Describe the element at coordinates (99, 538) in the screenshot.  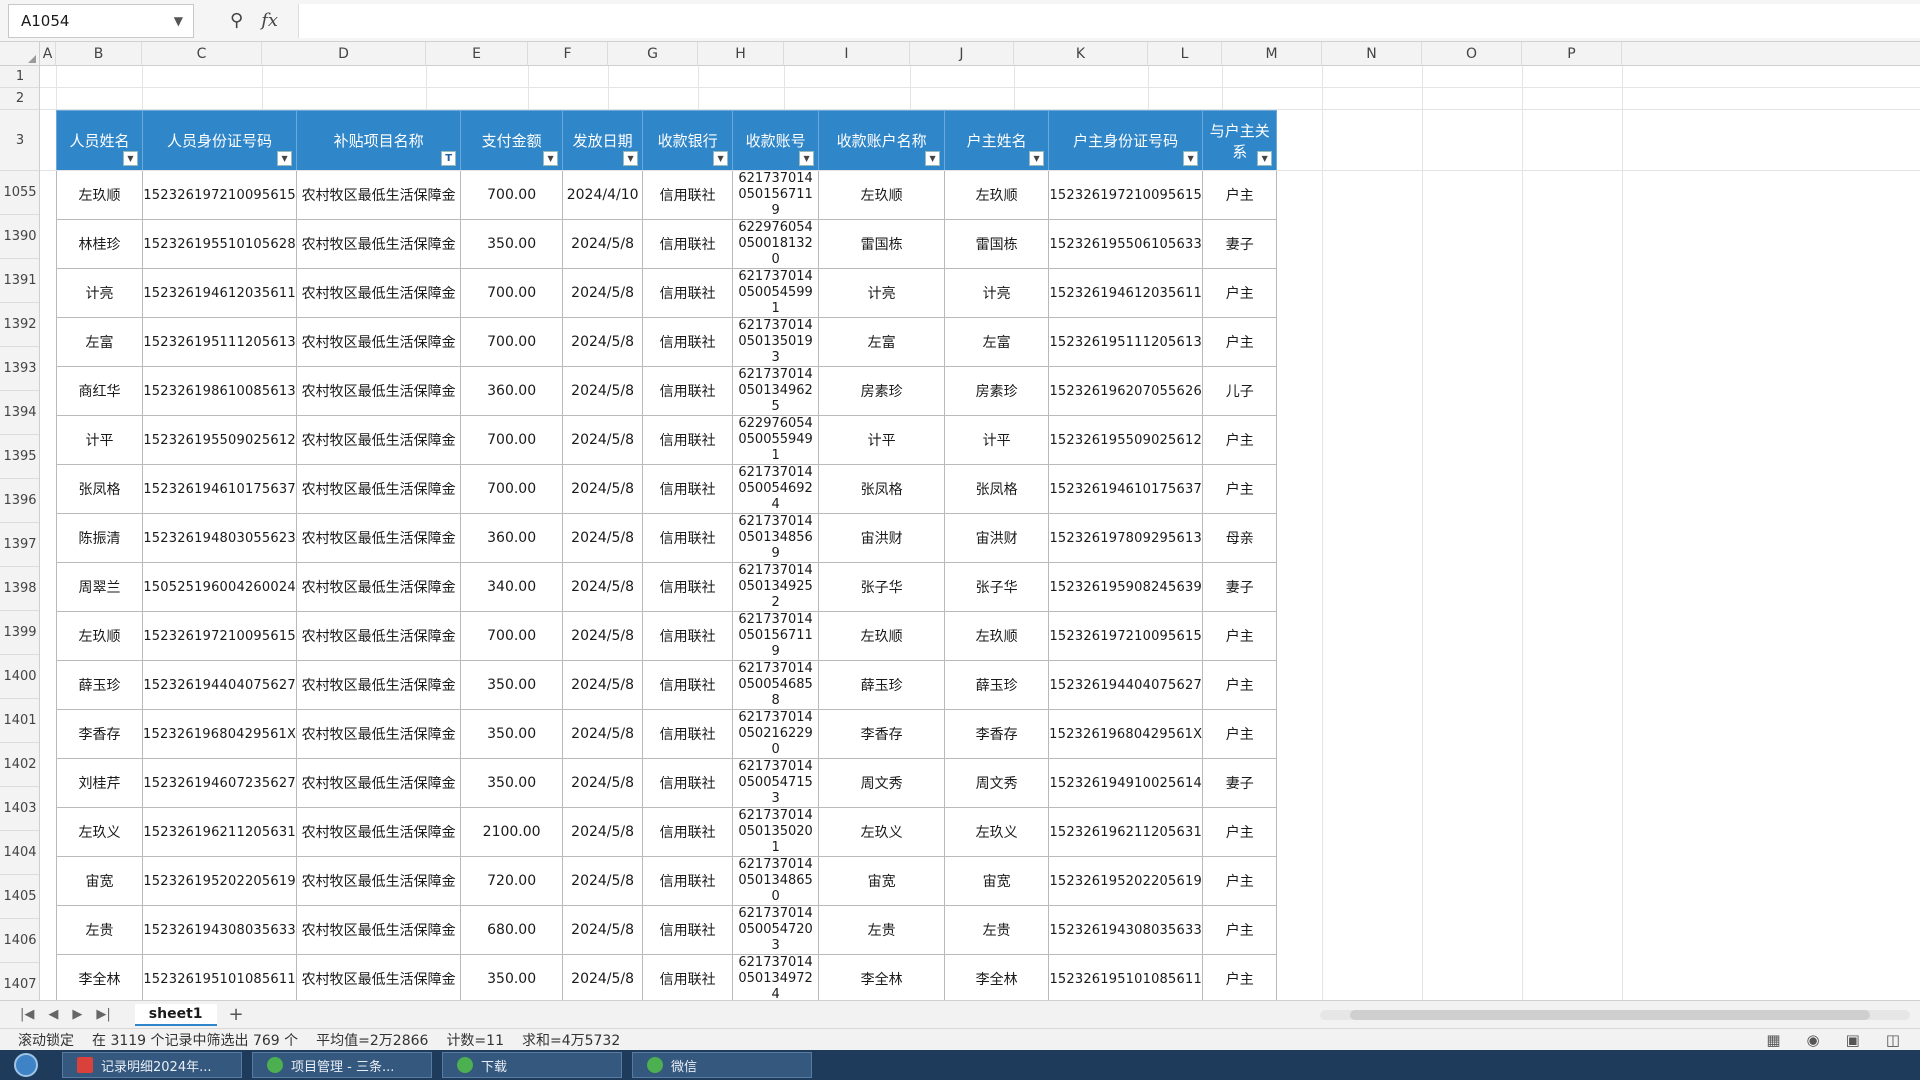
I see `table-cell: 陈振清` at that location.